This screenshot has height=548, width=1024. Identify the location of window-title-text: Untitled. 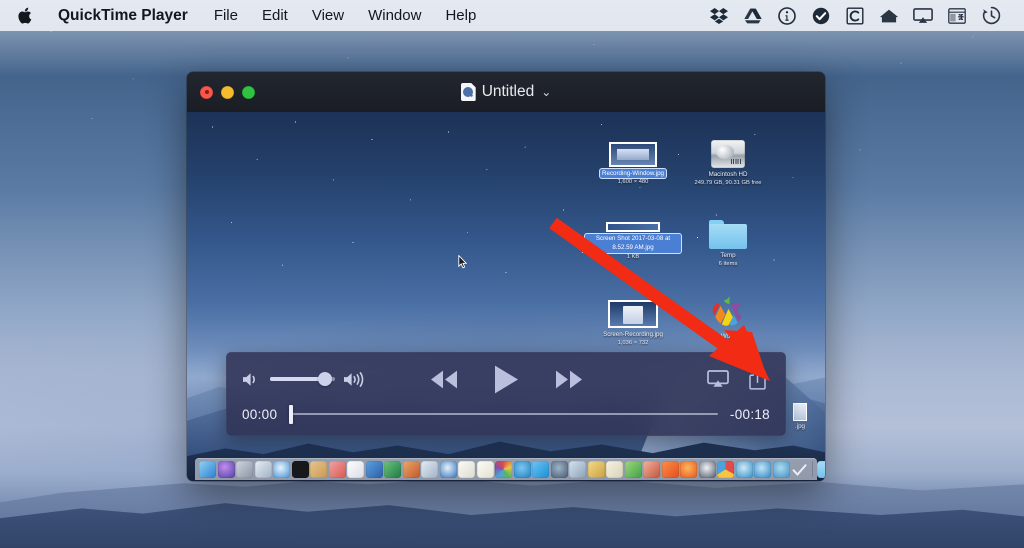
(508, 91).